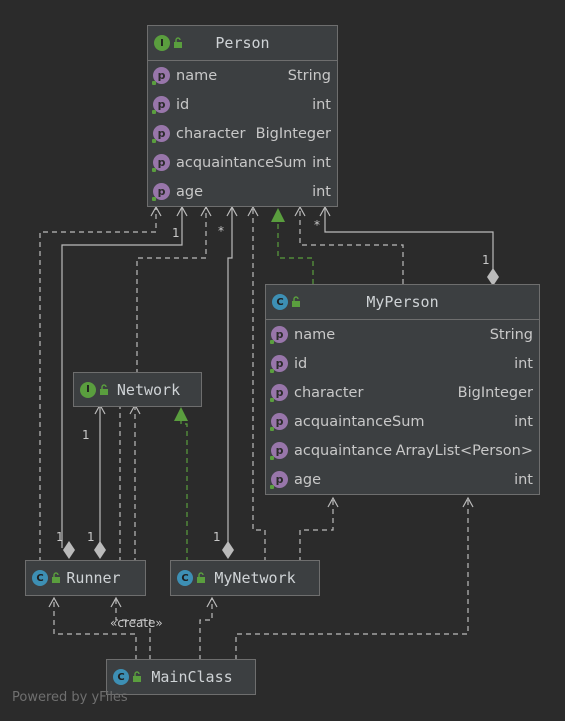 The height and width of the screenshot is (721, 565). I want to click on edge-mynetwork-person-dependency, so click(259, 384).